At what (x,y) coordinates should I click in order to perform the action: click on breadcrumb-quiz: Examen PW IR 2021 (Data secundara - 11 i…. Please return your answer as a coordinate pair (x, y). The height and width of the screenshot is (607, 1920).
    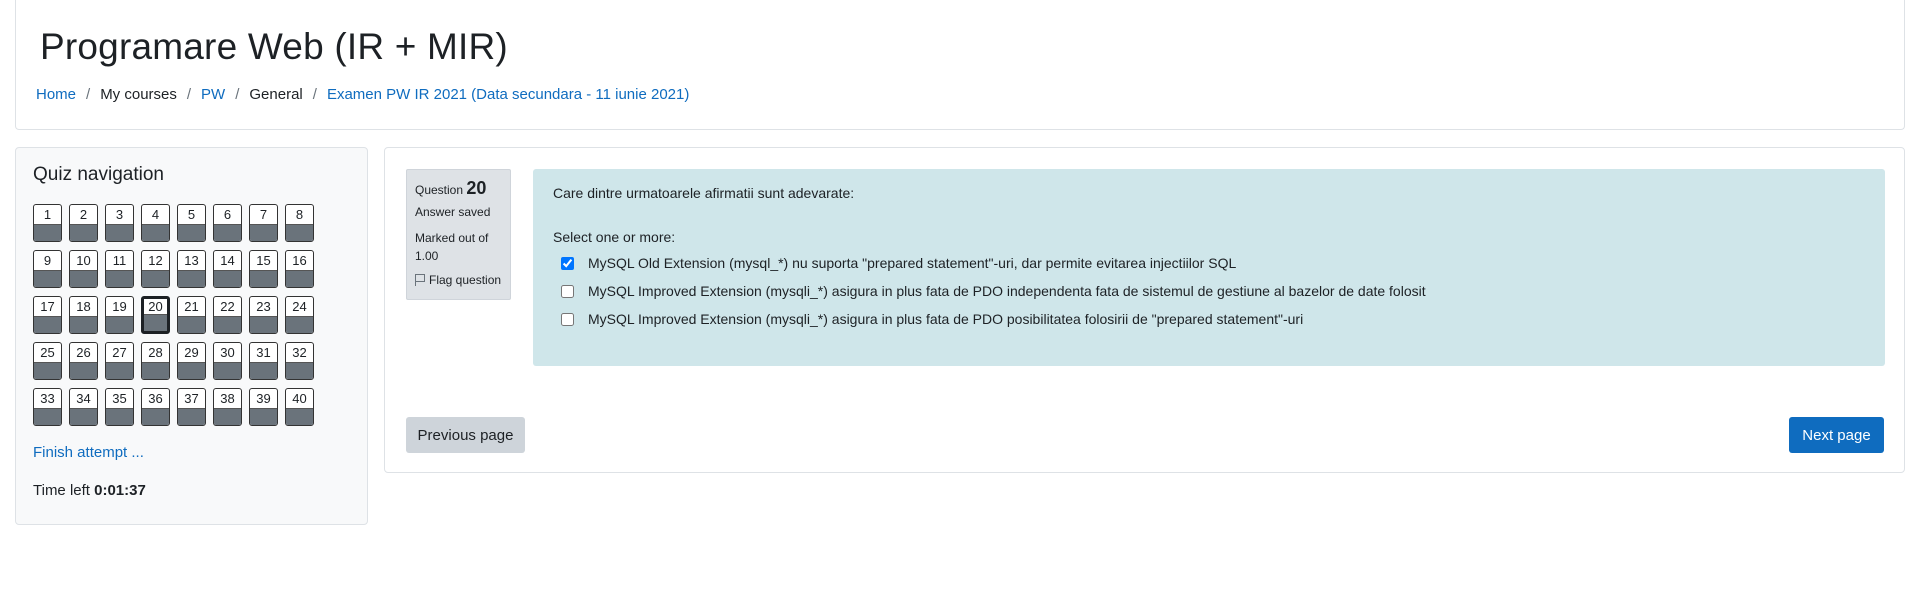
    Looking at the image, I should click on (508, 94).